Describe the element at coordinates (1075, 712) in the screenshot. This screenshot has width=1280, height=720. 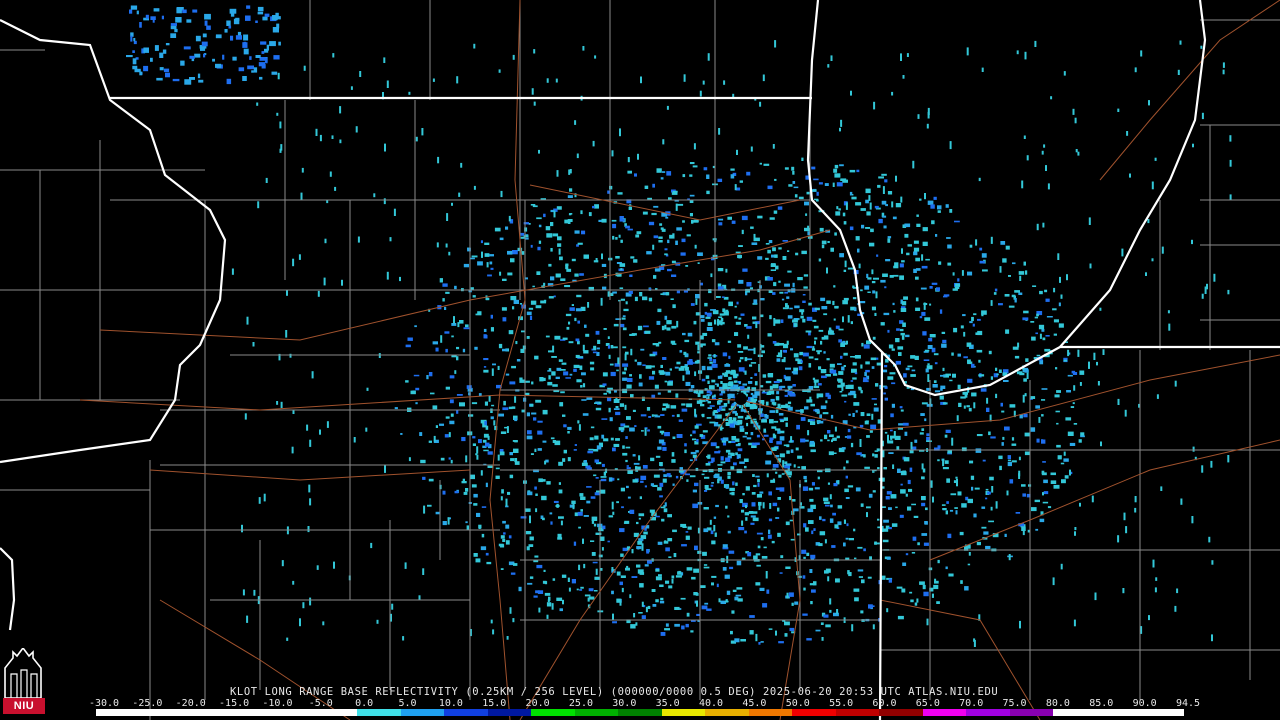
I see `colorbar-segment` at that location.